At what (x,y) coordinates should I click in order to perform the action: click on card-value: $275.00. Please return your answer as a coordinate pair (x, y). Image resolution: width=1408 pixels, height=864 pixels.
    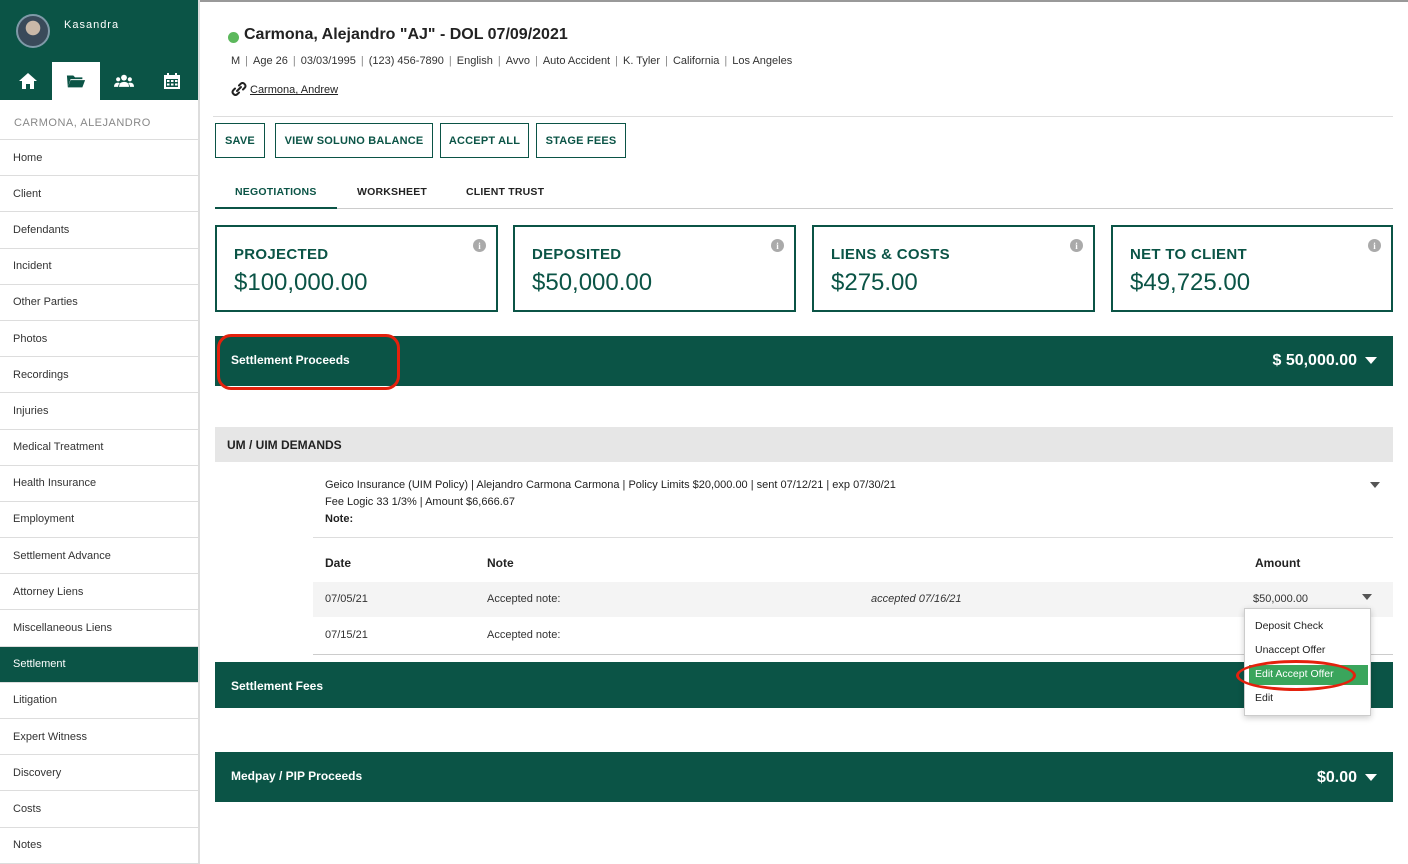
    Looking at the image, I should click on (874, 282).